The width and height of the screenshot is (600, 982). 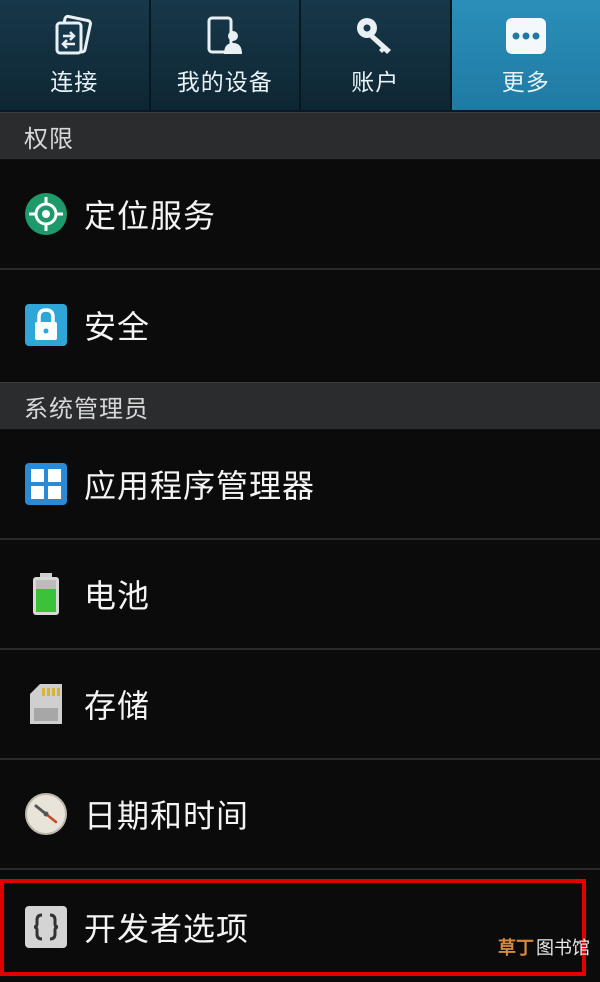 What do you see at coordinates (300, 215) in the screenshot?
I see `list-item-location: 定位服务` at bounding box center [300, 215].